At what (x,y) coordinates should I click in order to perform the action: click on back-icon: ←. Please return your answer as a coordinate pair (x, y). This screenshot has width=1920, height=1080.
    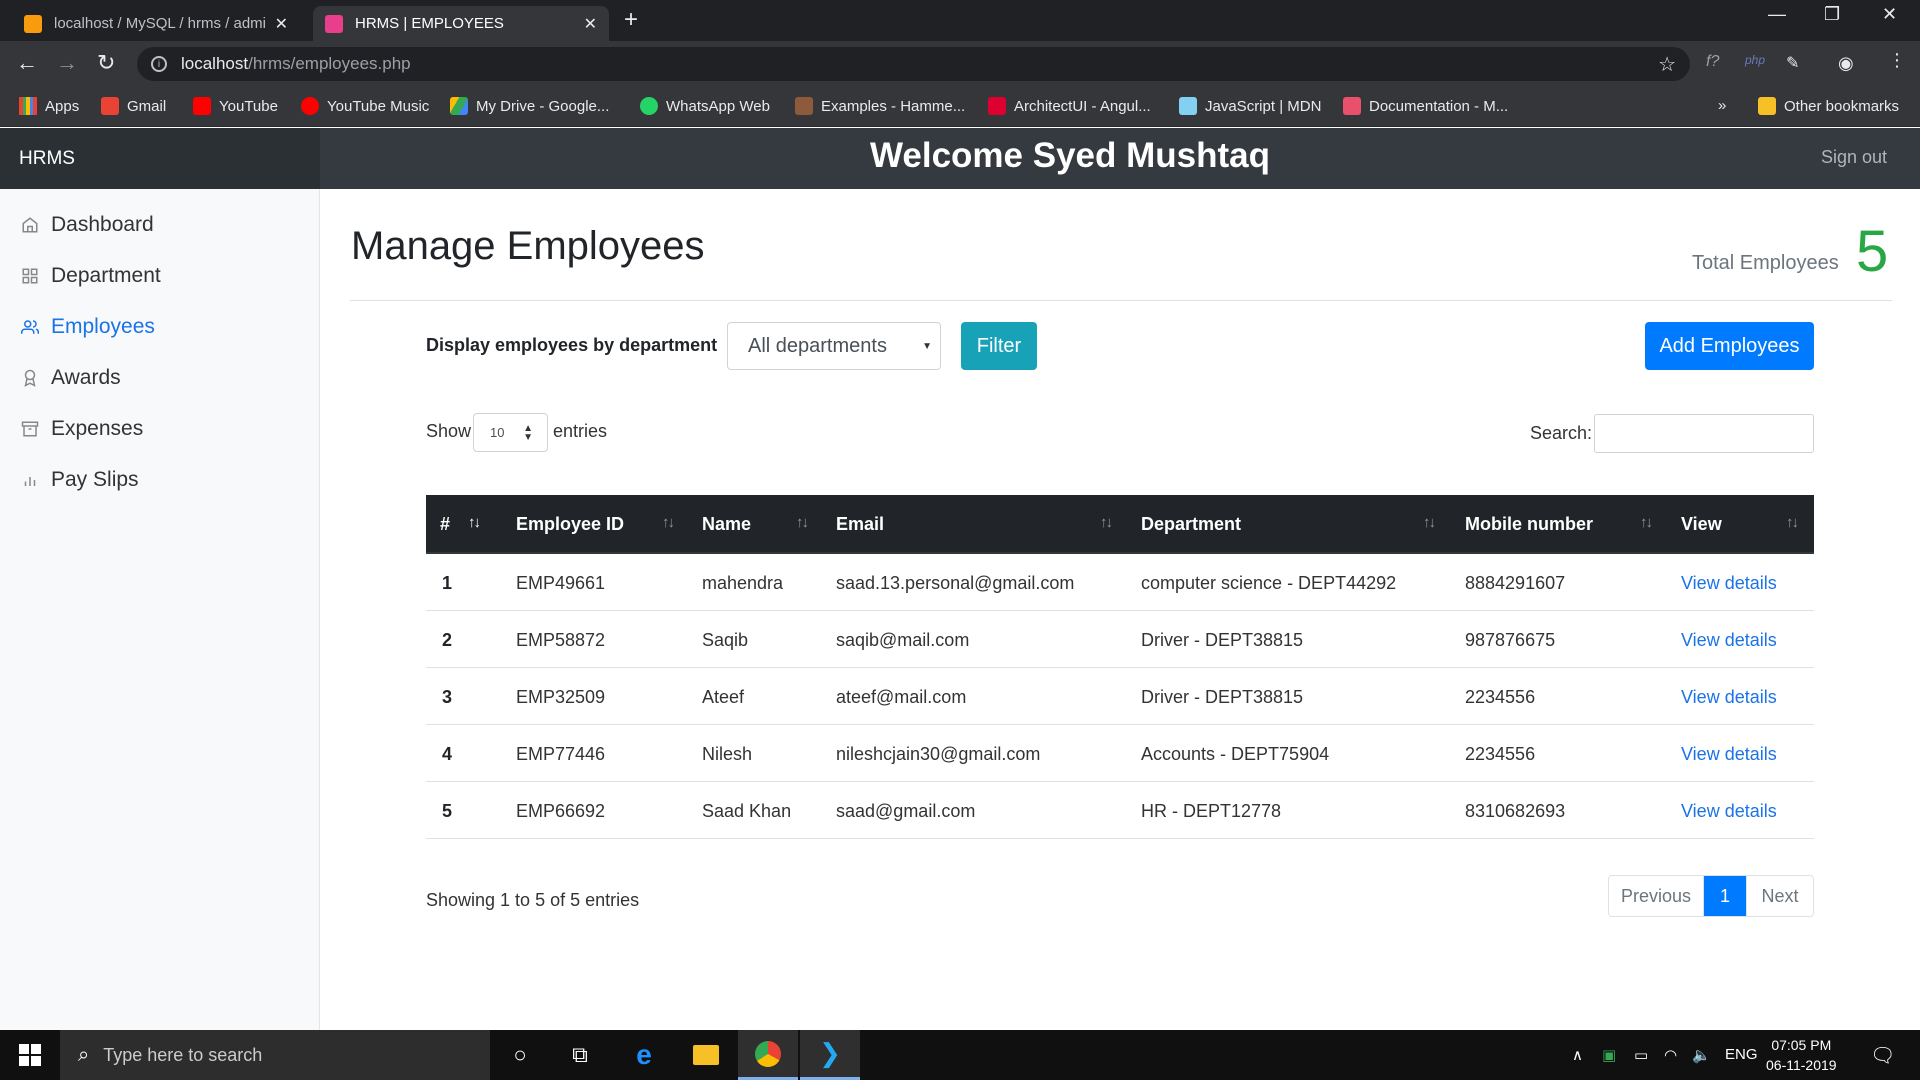
    Looking at the image, I should click on (27, 63).